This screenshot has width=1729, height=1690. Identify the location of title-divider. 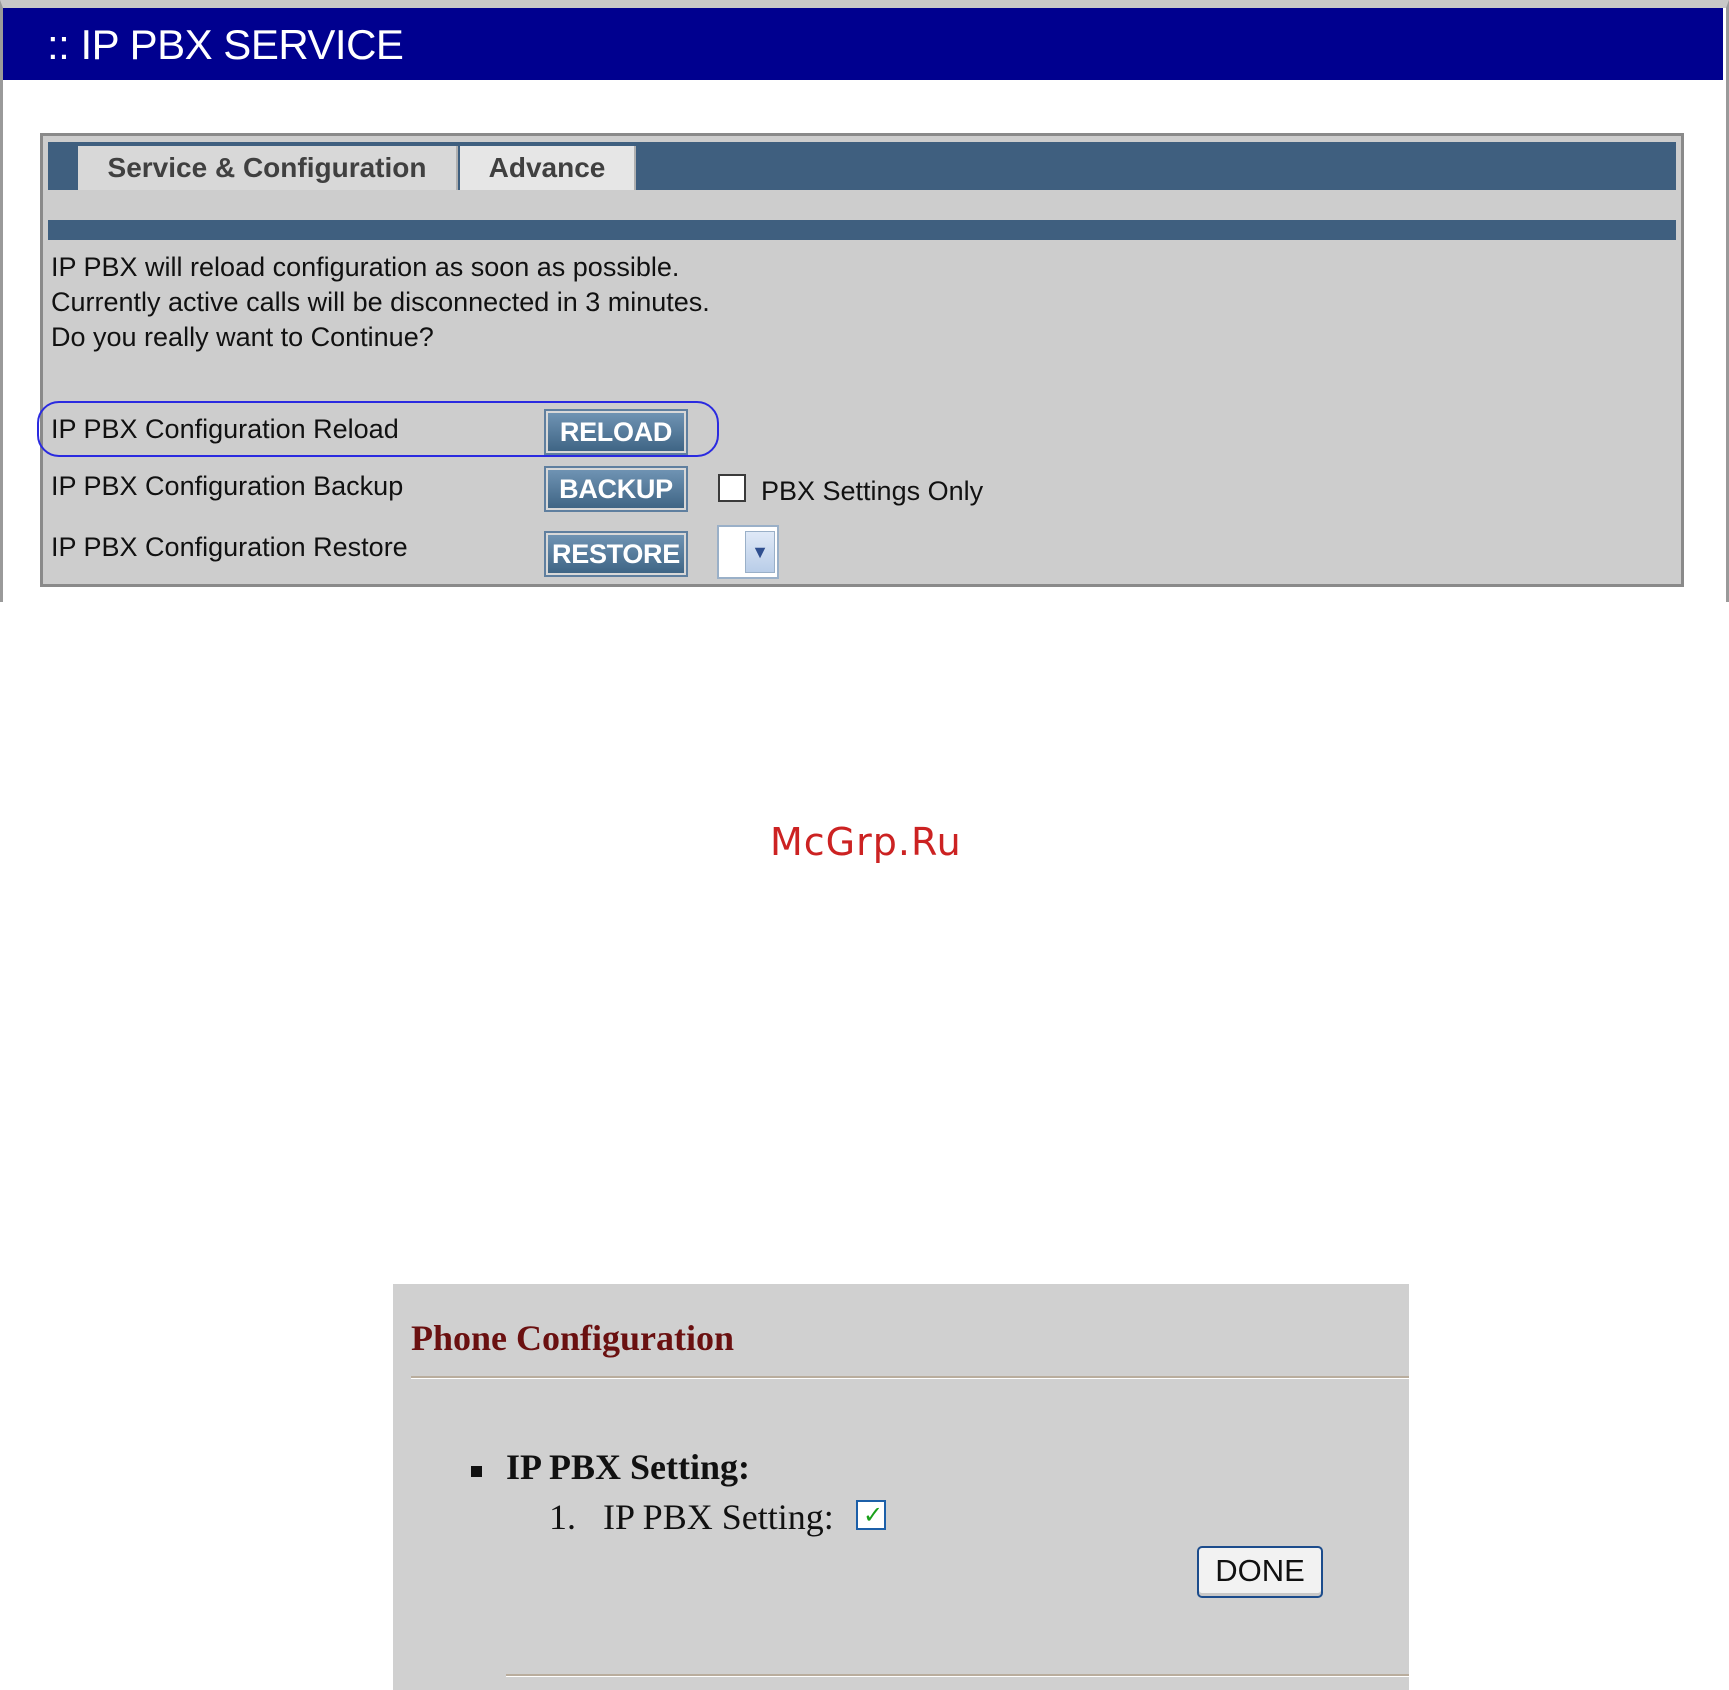
(910, 1377).